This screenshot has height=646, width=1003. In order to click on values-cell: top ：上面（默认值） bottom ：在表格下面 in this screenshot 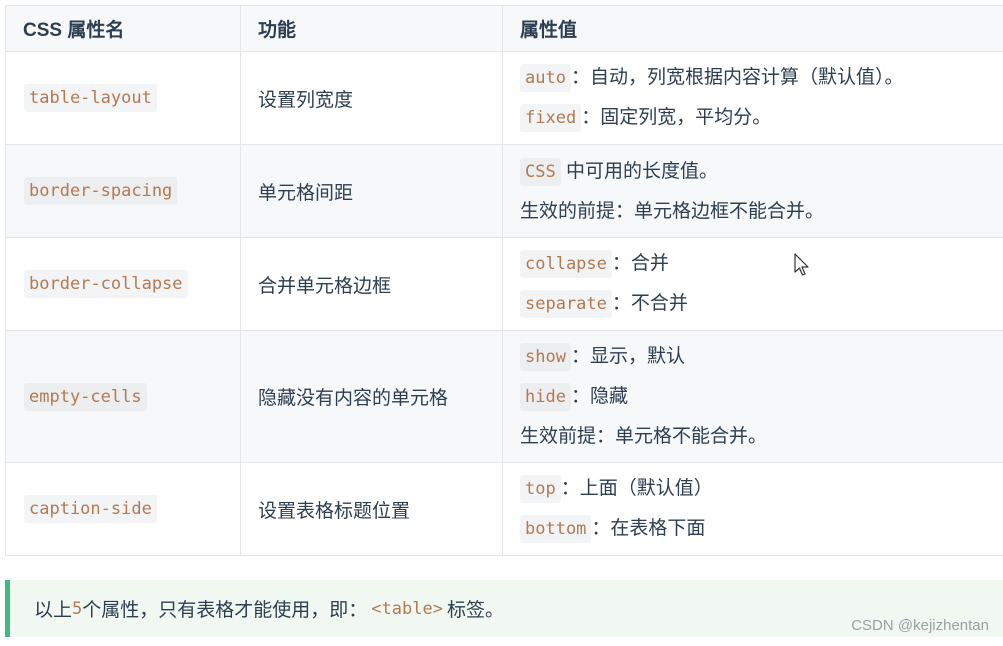, I will do `click(752, 509)`.